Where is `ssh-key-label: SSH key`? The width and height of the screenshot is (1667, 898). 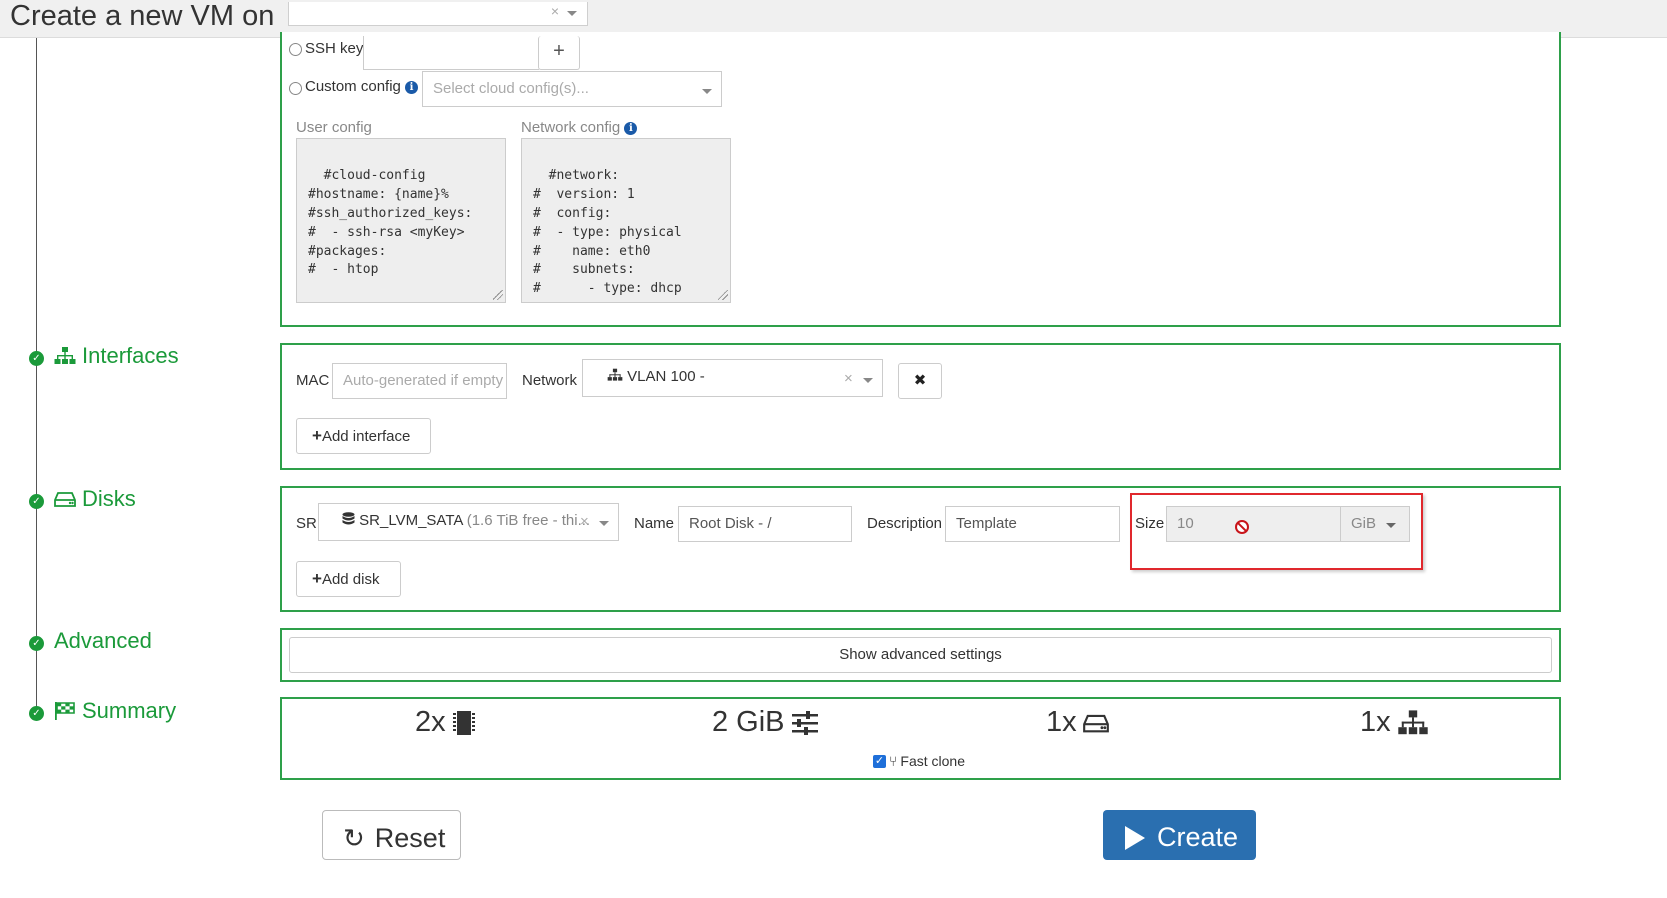 ssh-key-label: SSH key is located at coordinates (334, 48).